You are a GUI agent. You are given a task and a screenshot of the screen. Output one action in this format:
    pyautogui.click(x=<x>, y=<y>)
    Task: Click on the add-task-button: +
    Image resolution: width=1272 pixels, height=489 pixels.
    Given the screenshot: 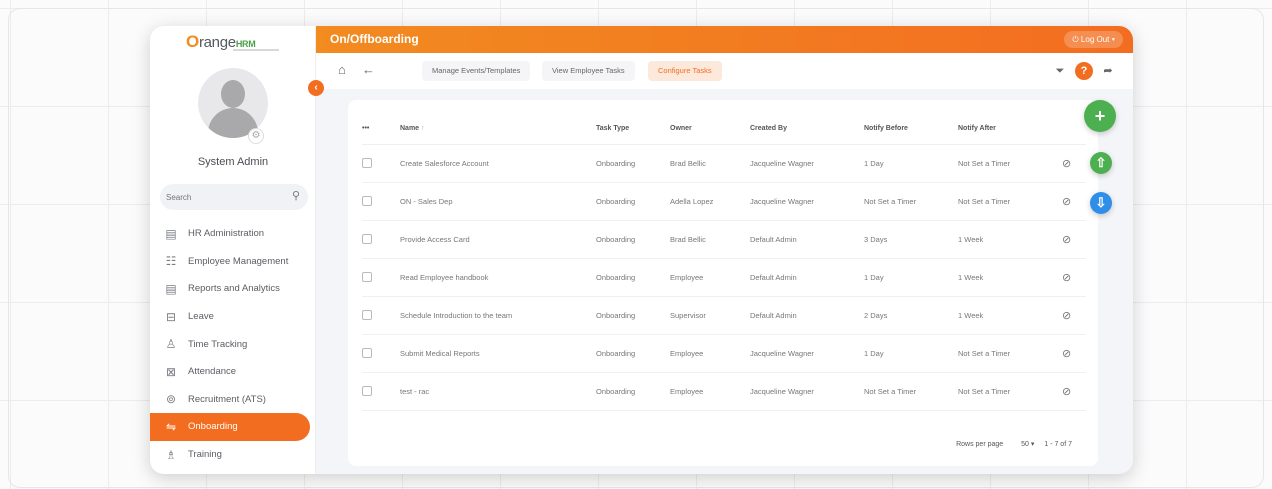 What is the action you would take?
    pyautogui.click(x=1100, y=116)
    